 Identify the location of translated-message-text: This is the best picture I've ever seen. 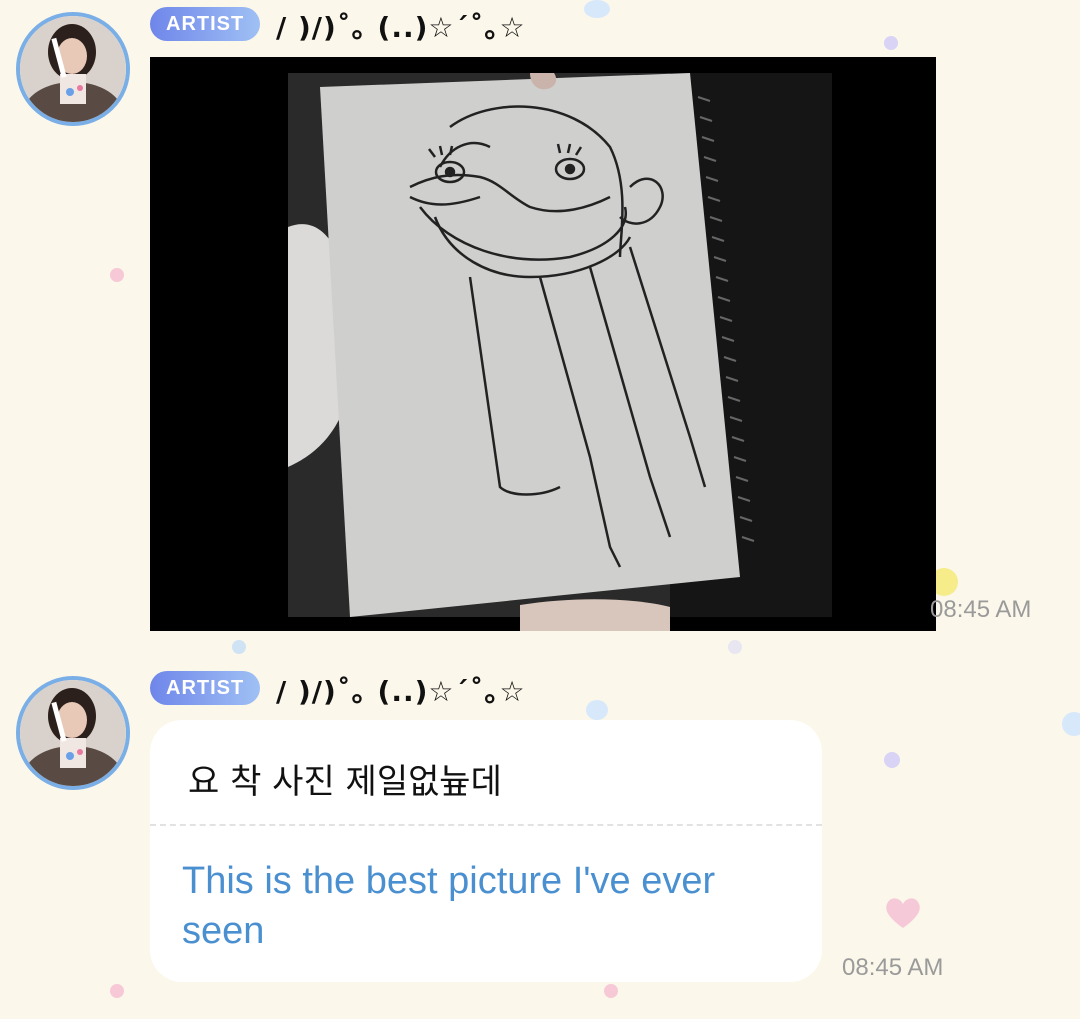
(449, 906).